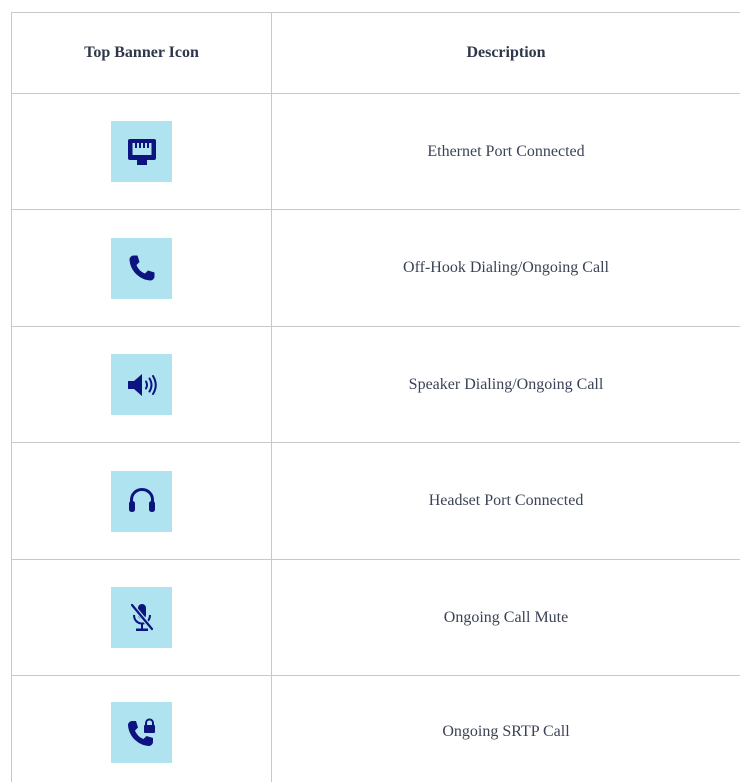  I want to click on phone-handset-icon, so click(141, 268).